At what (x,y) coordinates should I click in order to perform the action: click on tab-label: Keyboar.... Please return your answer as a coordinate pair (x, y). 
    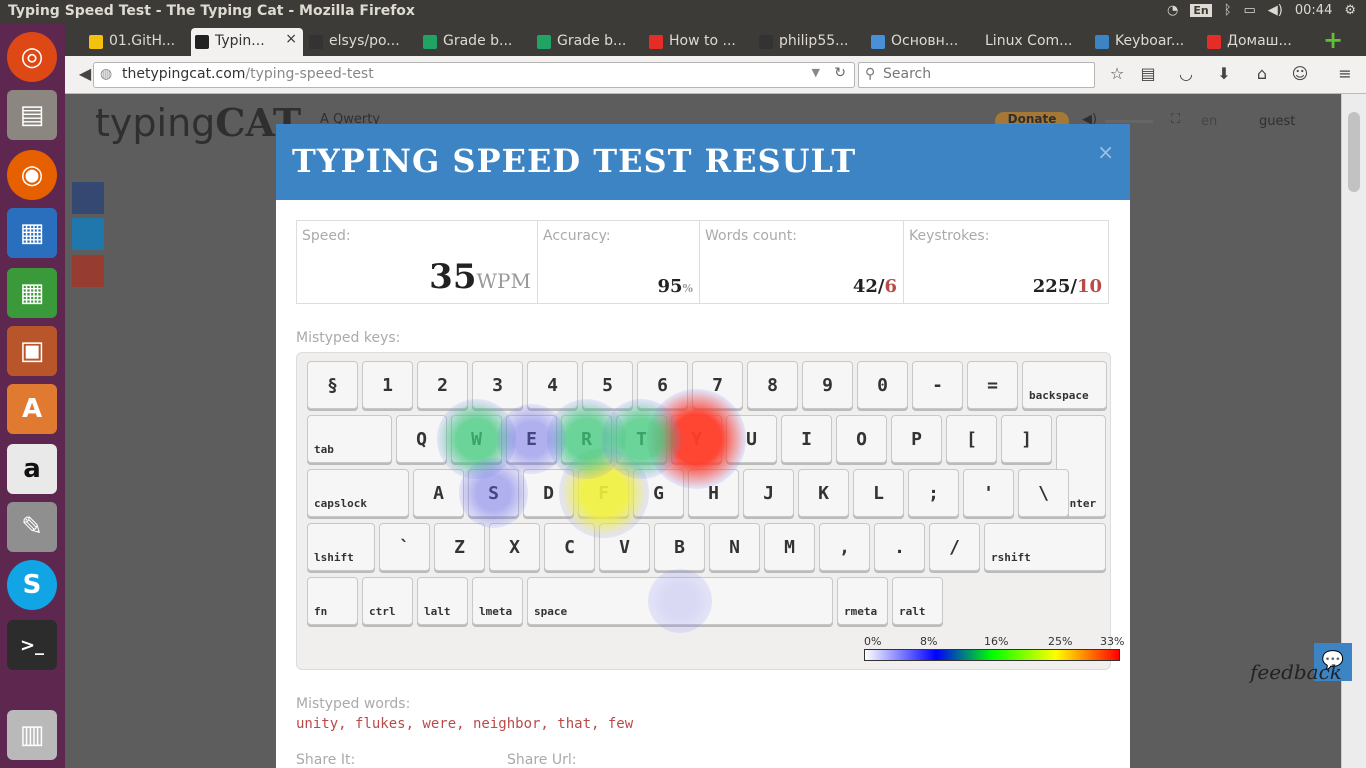
    Looking at the image, I should click on (1150, 41).